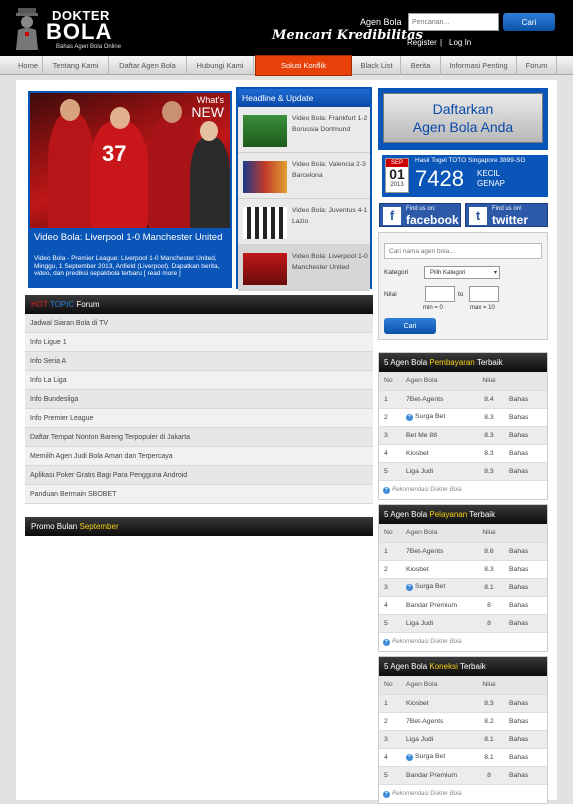  What do you see at coordinates (347, 35) in the screenshot?
I see `slogan: Mencari Kredibilitas` at bounding box center [347, 35].